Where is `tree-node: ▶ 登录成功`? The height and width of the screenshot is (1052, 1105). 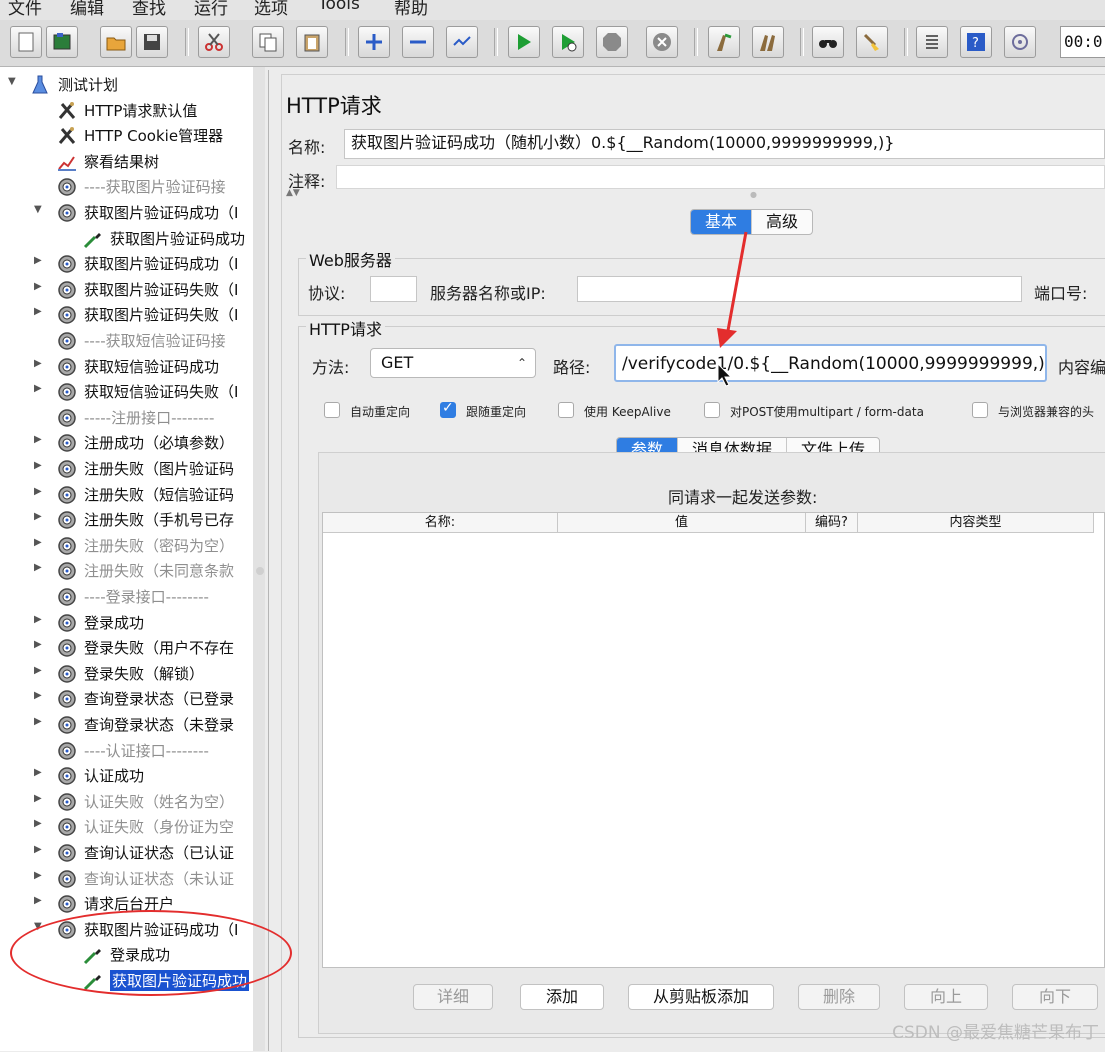
tree-node: ▶ 登录成功 is located at coordinates (126, 622).